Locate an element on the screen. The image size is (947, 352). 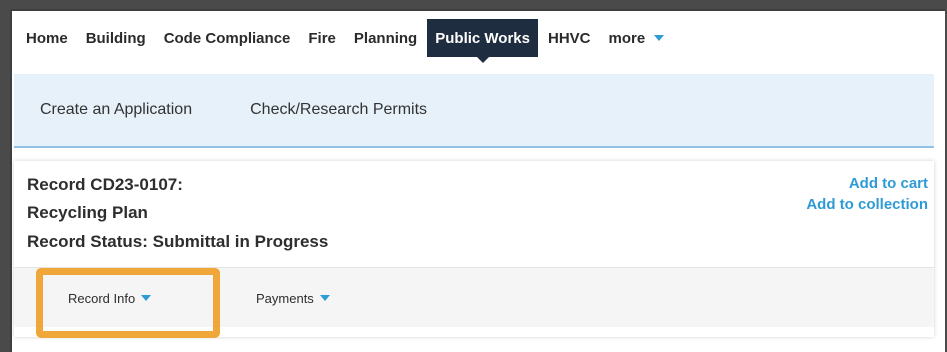
record-status: Record Status: Submittal in Progress is located at coordinates (178, 241).